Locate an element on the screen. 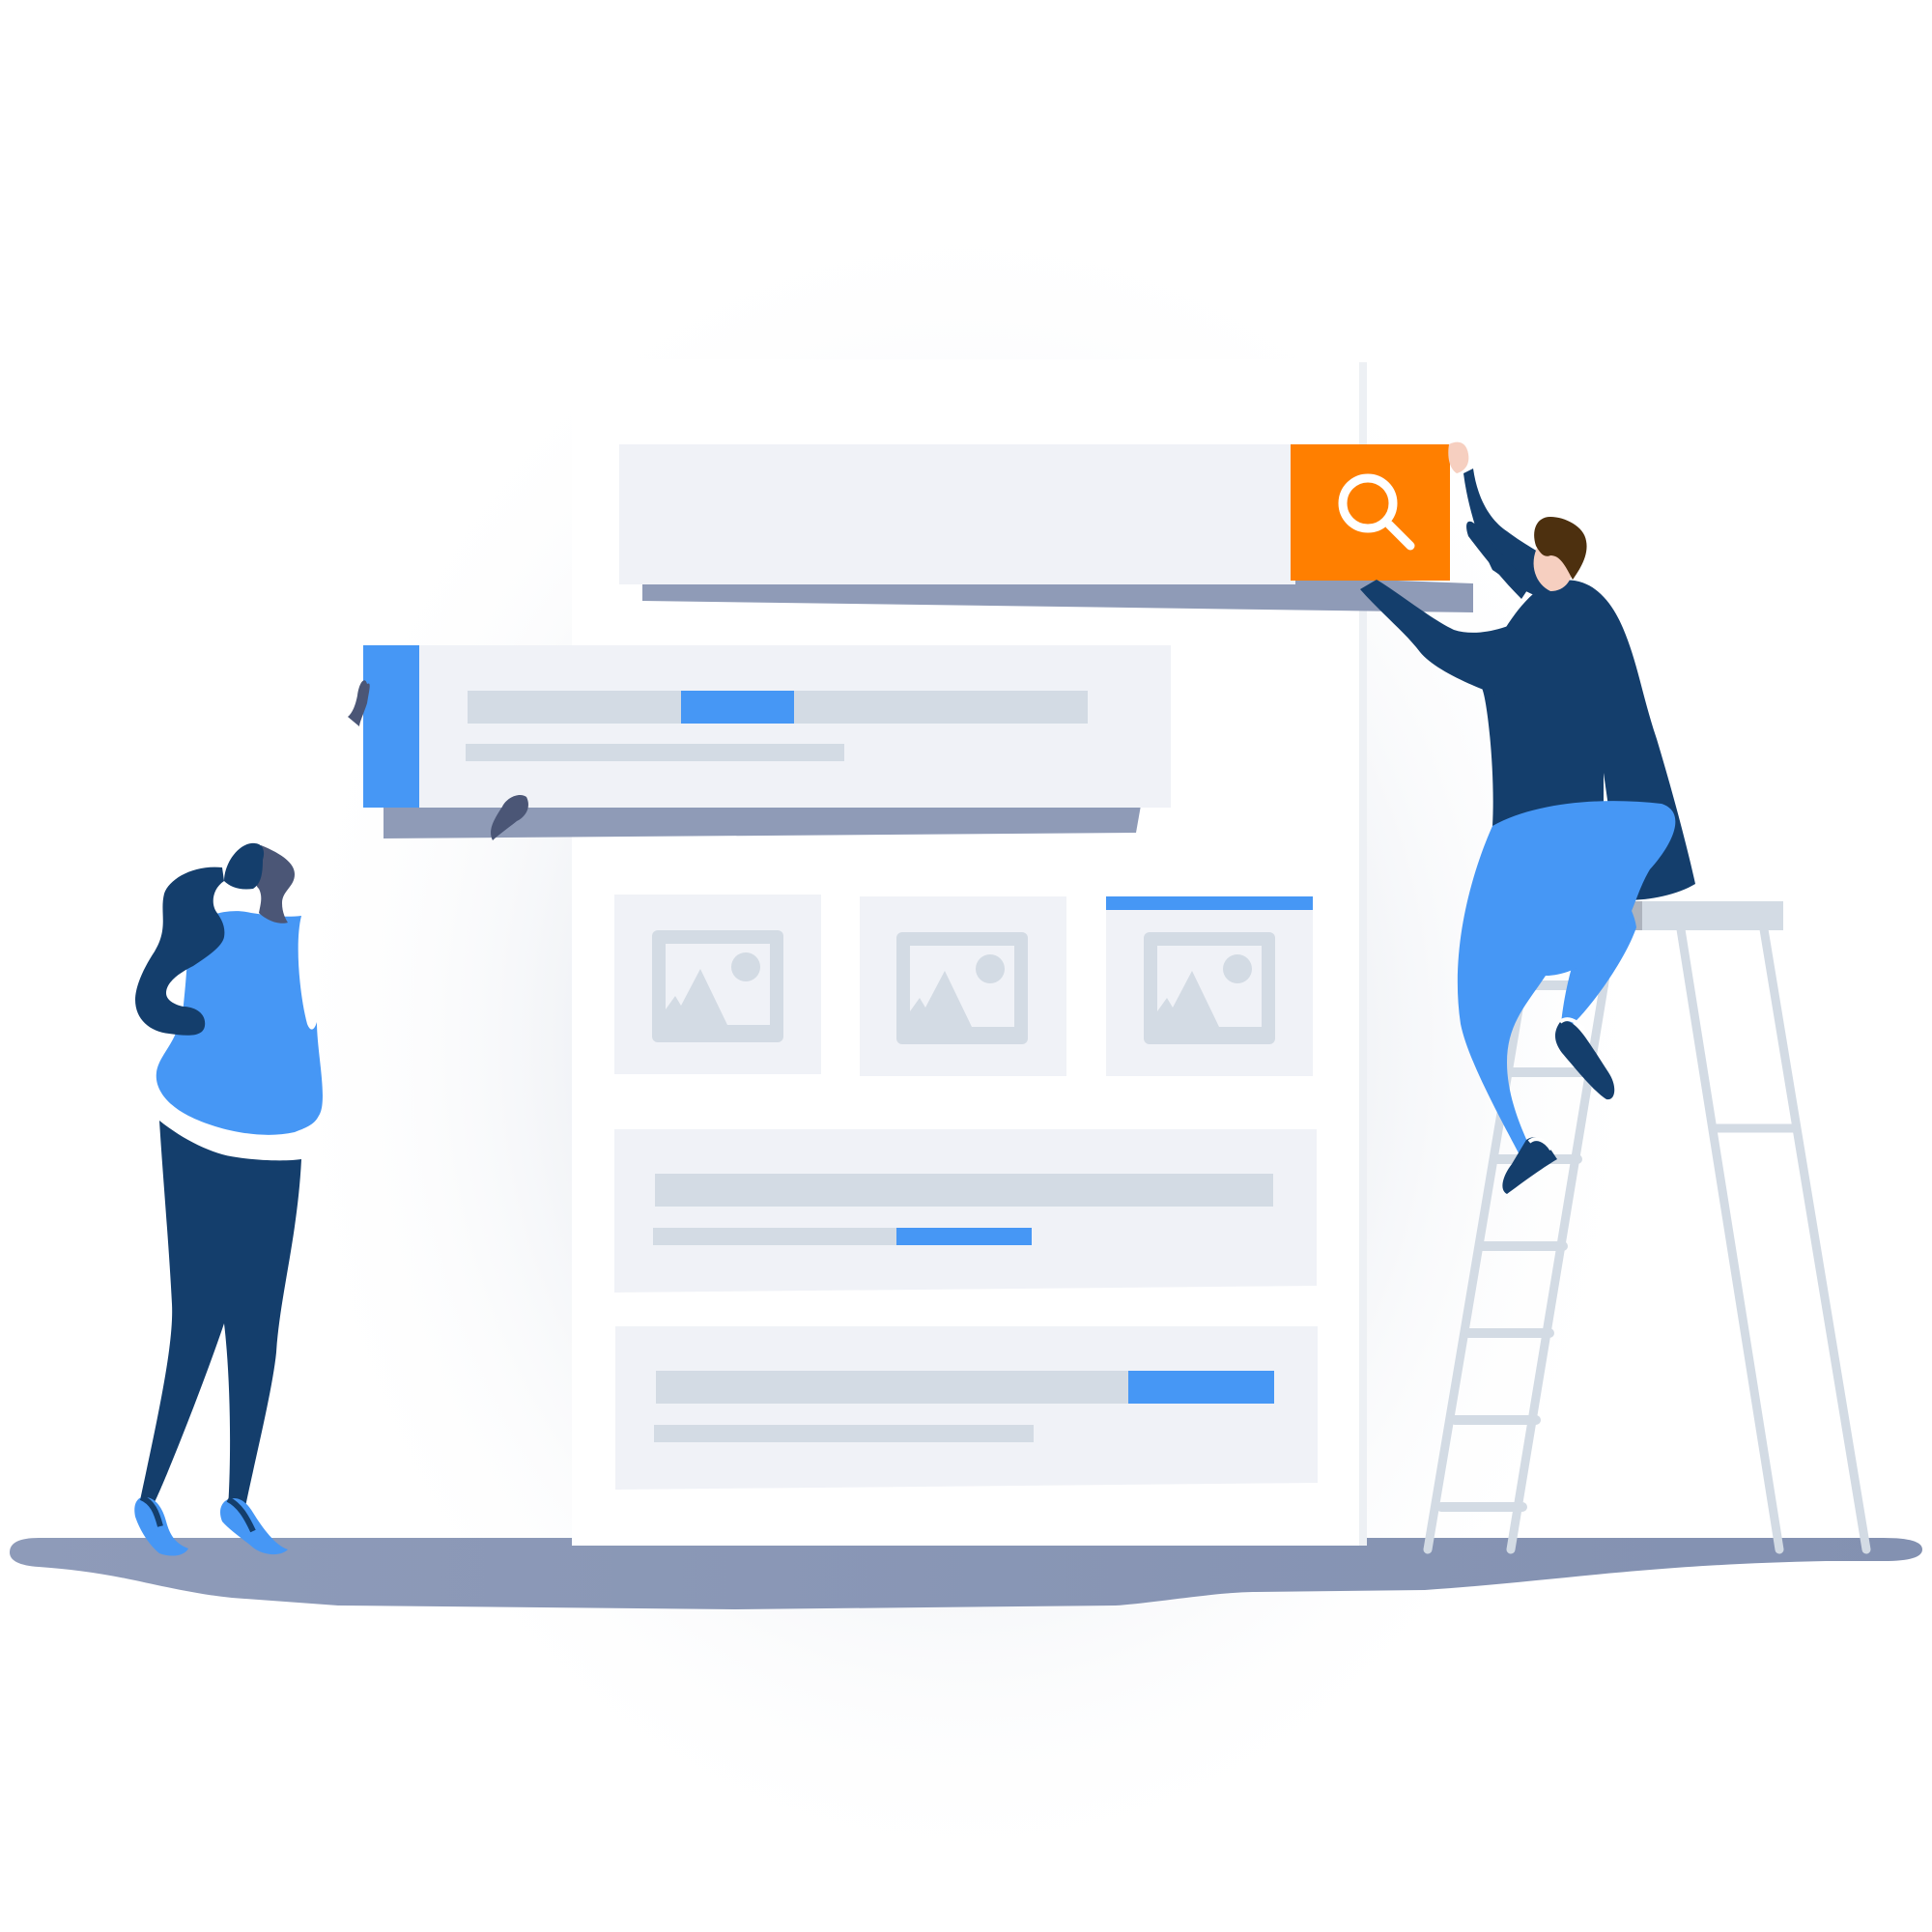 This screenshot has width=1932, height=1932. header-card is located at coordinates (767, 741).